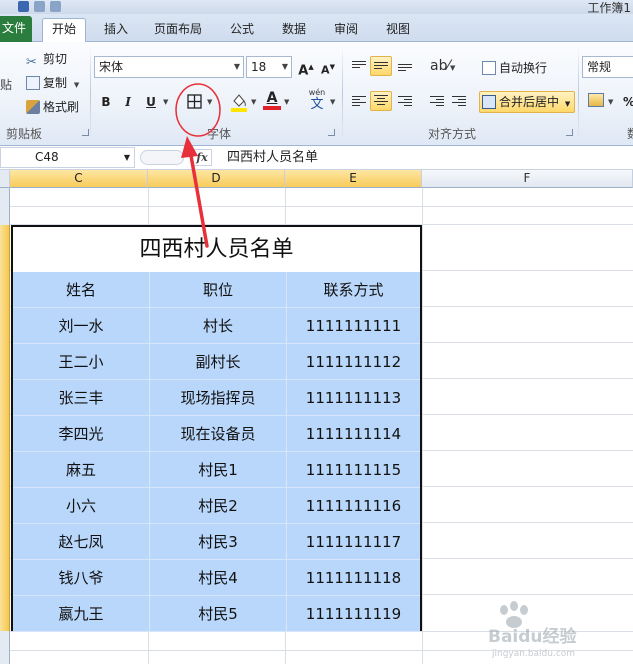  Describe the element at coordinates (398, 30) in the screenshot. I see `tab-view: 视图` at that location.